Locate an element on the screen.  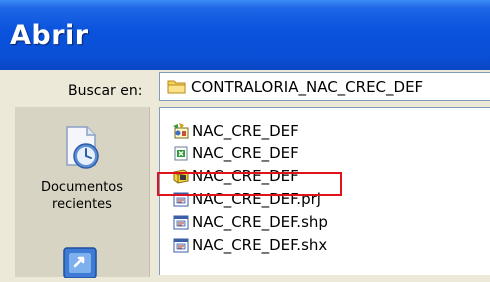
file-name: NAC_CRE_DEF.shx is located at coordinates (260, 245).